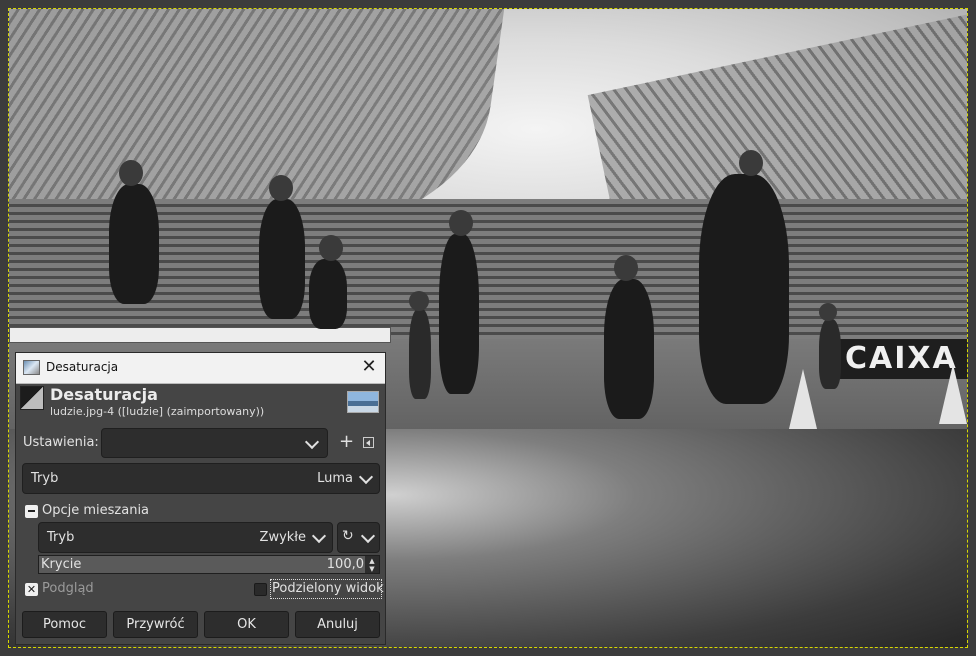 This screenshot has width=976, height=656. What do you see at coordinates (246, 624) in the screenshot?
I see `ok-button: OK` at bounding box center [246, 624].